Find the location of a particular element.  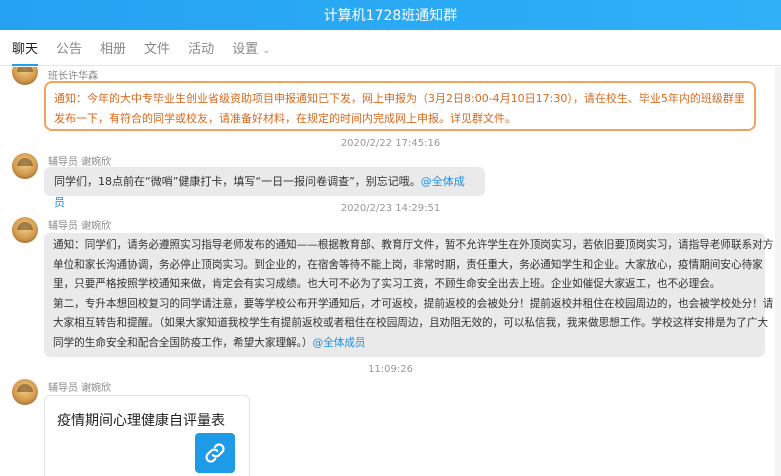

window-title: 计算机1728班通知群 is located at coordinates (390, 15).